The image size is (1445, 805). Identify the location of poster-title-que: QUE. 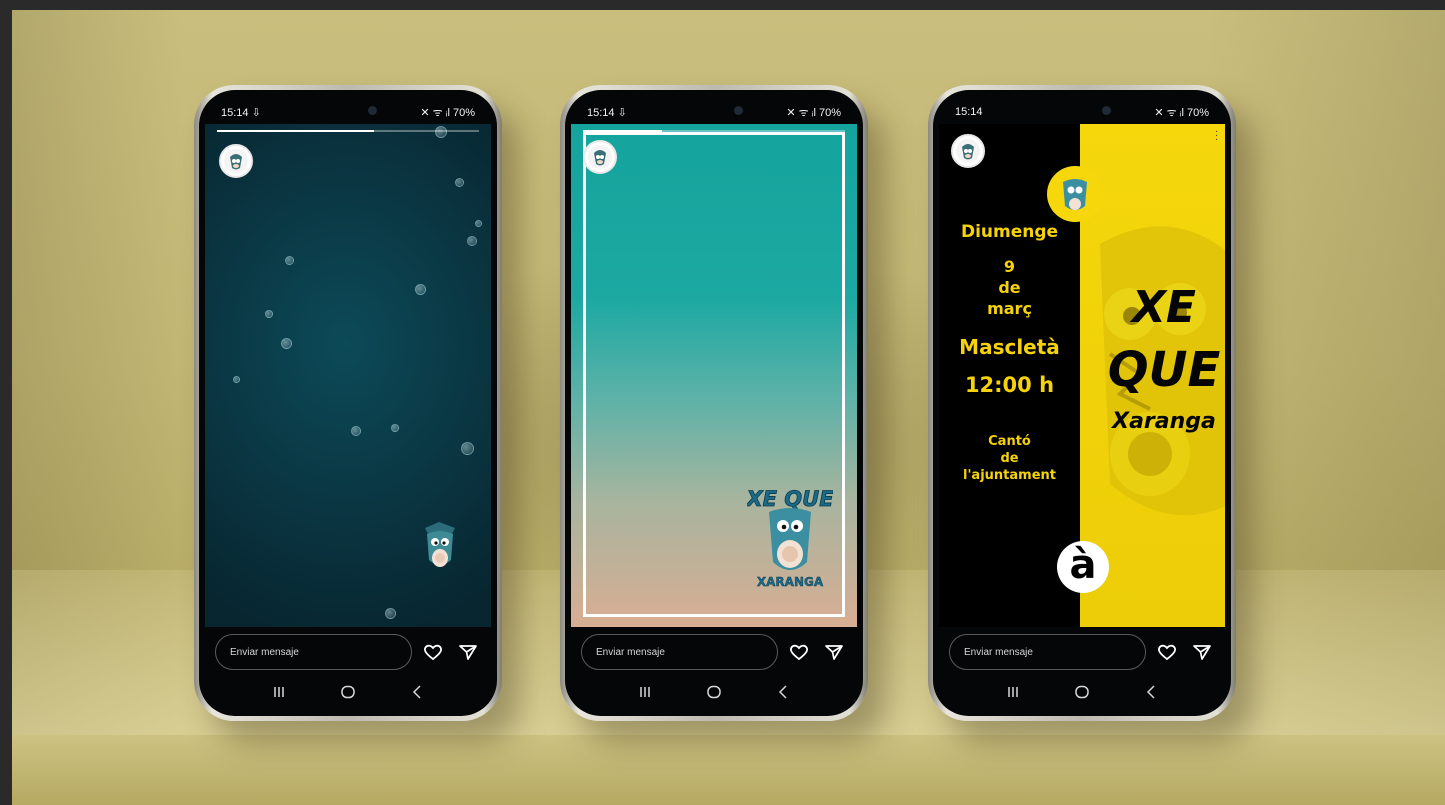
(1164, 370).